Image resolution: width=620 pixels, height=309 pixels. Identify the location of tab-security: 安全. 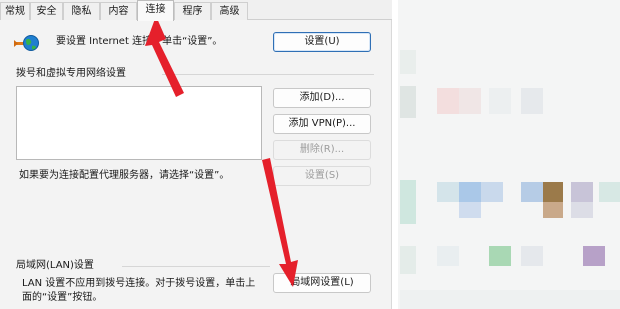
(46, 11).